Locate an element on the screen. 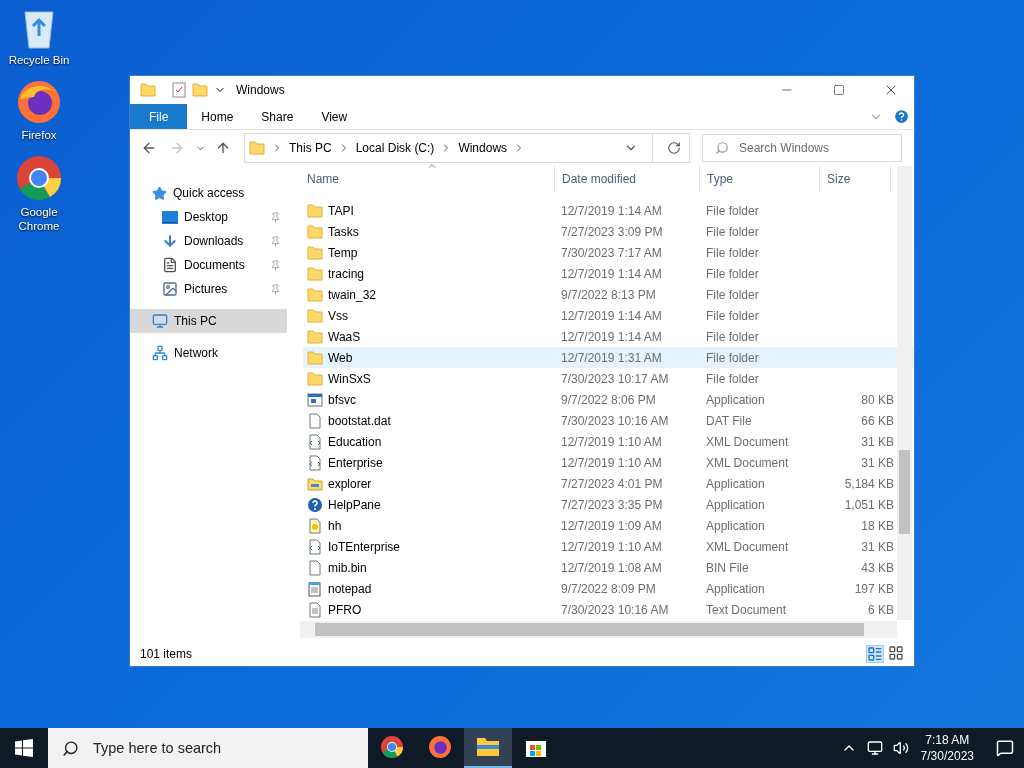 This screenshot has width=1024, height=768. column-header: Date modified is located at coordinates (627, 179).